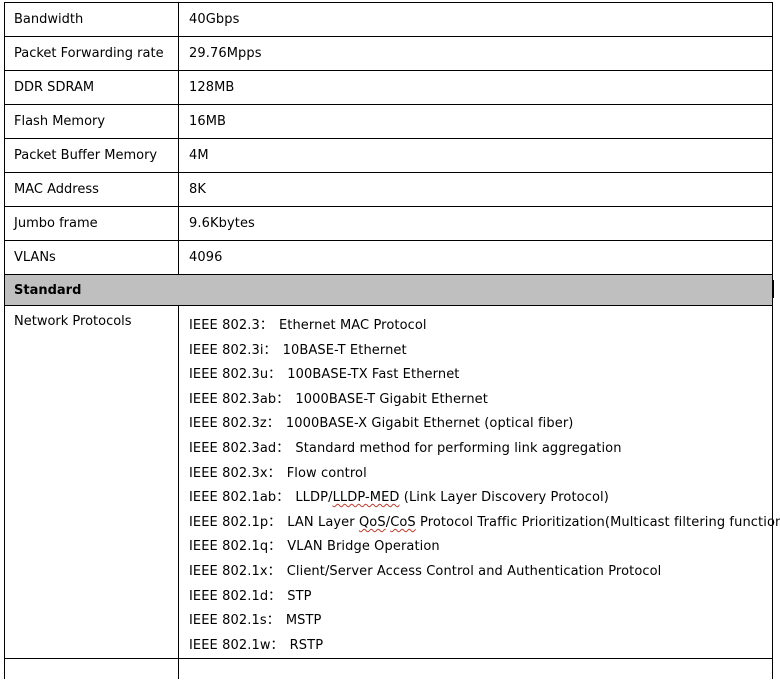 The width and height of the screenshot is (780, 696). I want to click on spec-value: 8K, so click(475, 189).